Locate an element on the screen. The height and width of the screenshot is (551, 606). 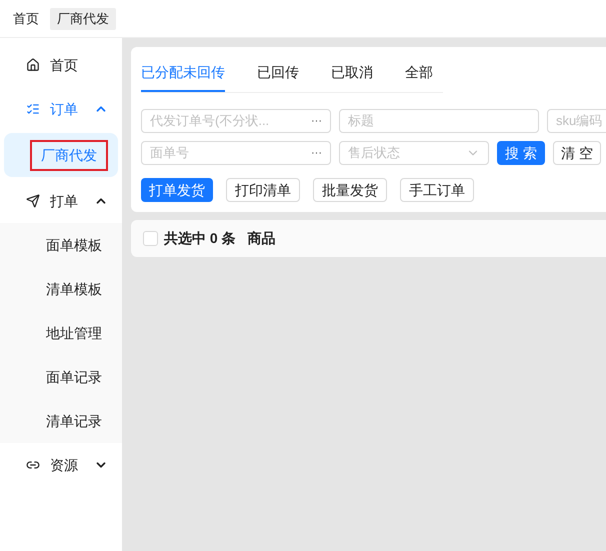
submenu-item: 清单模板 is located at coordinates (61, 289).